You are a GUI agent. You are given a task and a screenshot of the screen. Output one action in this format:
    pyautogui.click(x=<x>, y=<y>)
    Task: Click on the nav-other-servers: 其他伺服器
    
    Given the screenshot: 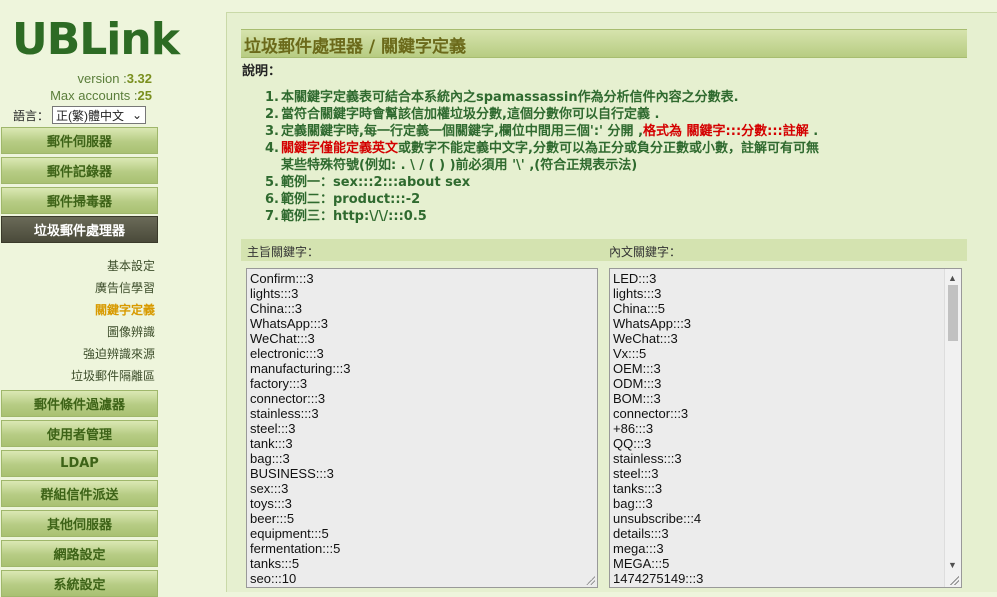 What is the action you would take?
    pyautogui.click(x=79, y=523)
    